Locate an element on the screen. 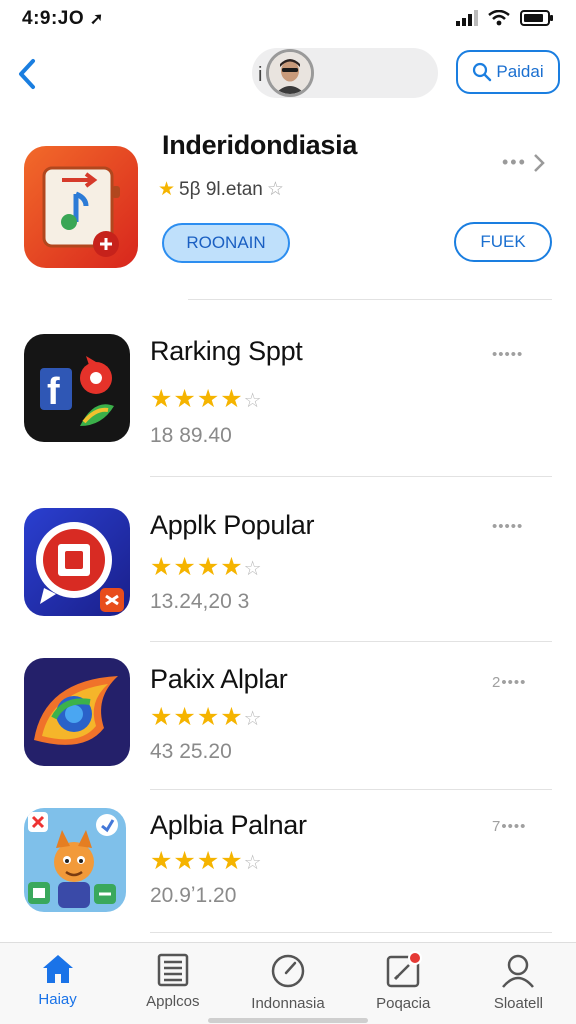 Image resolution: width=576 pixels, height=1024 pixels. nav-bar: i Paidai is located at coordinates (288, 75).